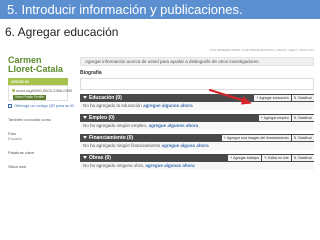 The image size is (320, 240). What do you see at coordinates (30, 119) in the screenshot?
I see `also-known-as-label: También conocido como` at bounding box center [30, 119].